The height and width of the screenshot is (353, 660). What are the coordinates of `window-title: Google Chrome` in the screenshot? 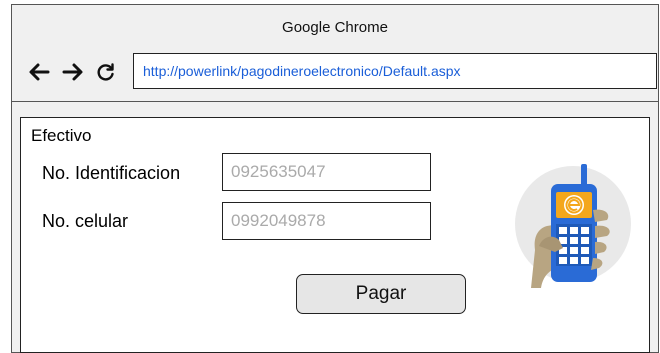 It's located at (335, 27).